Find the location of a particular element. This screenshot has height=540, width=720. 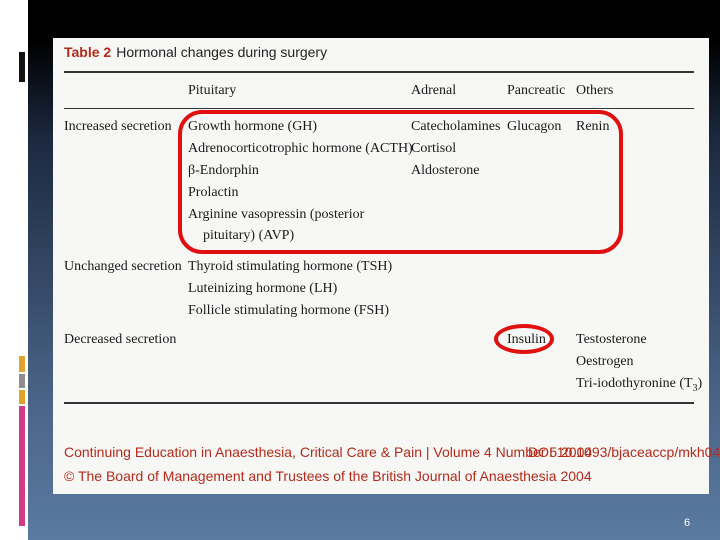

accent-bar-orange is located at coordinates (22, 364).